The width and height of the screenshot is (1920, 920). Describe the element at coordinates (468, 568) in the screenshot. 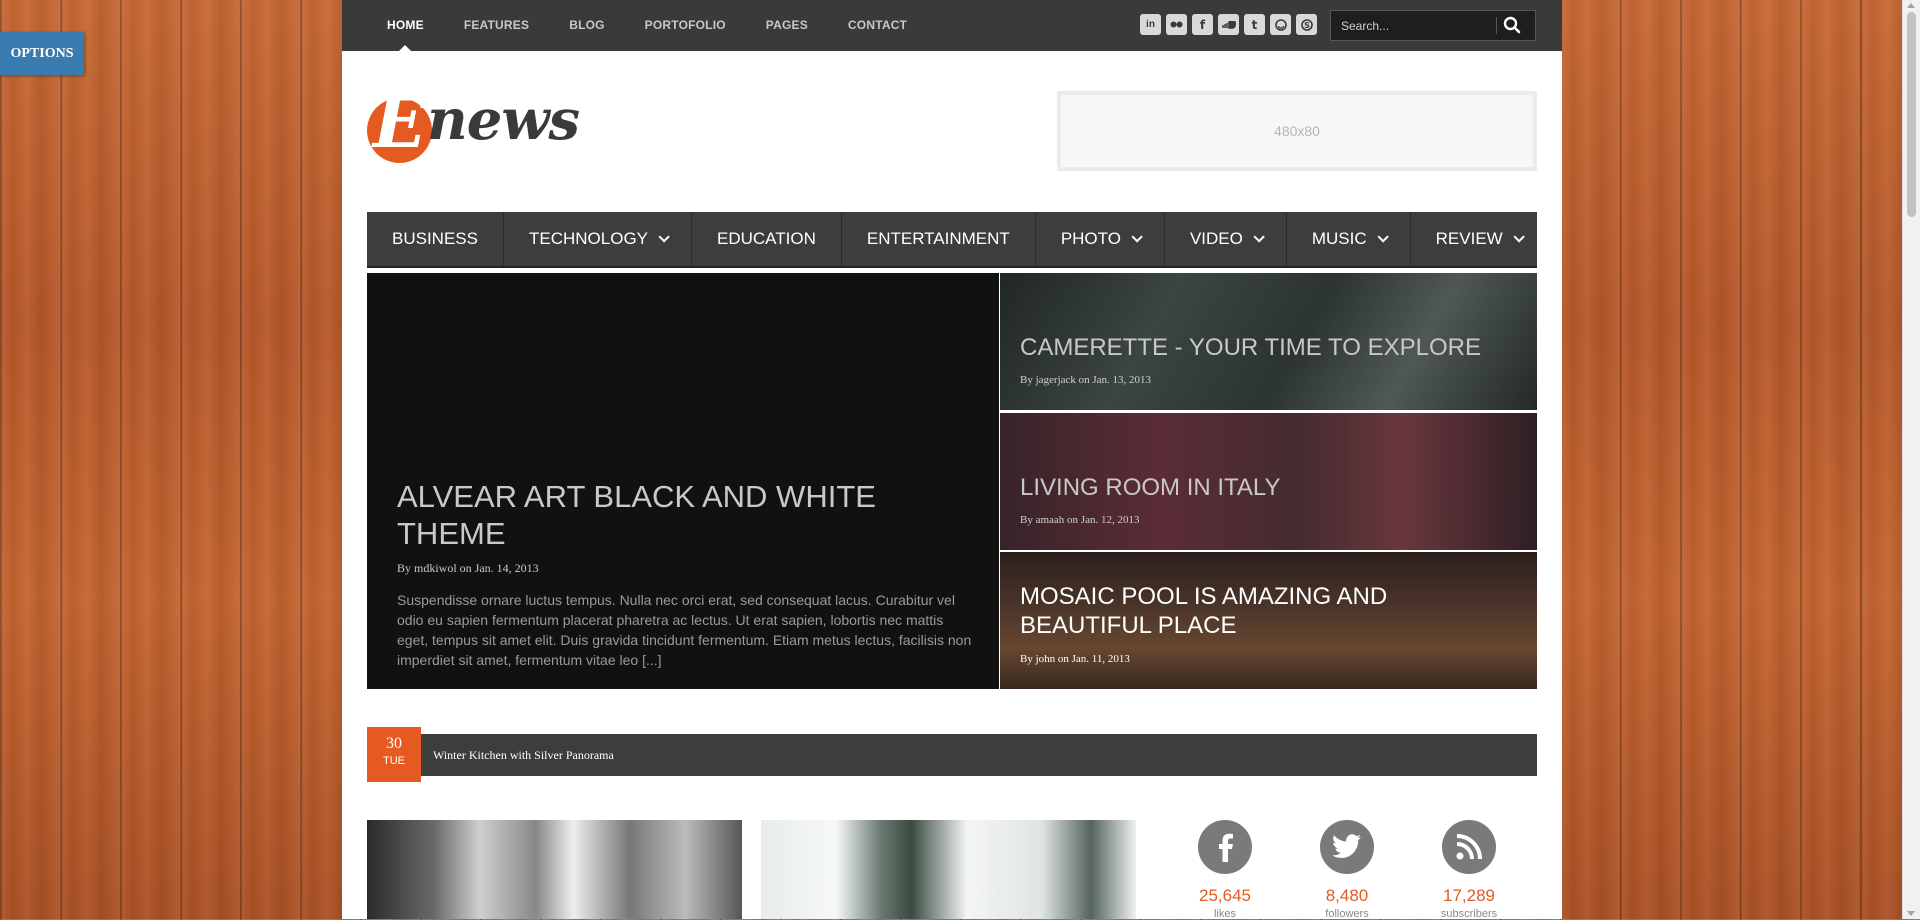

I see `featured-main-meta: By mdkiwol on Jan. 14, 2013` at that location.